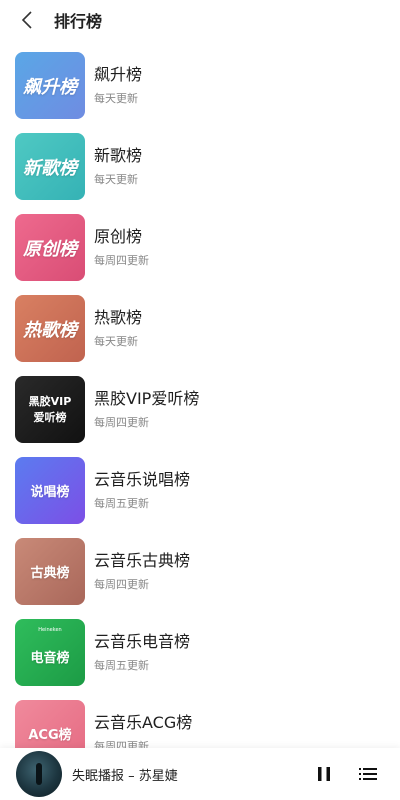 The width and height of the screenshot is (400, 800). I want to click on cover-label: 黑胶VIP 爱听榜, so click(50, 409).